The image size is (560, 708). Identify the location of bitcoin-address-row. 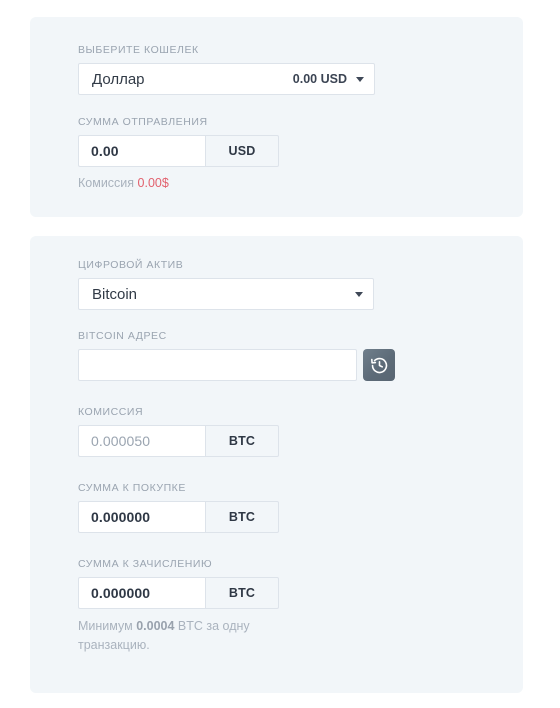
(236, 365).